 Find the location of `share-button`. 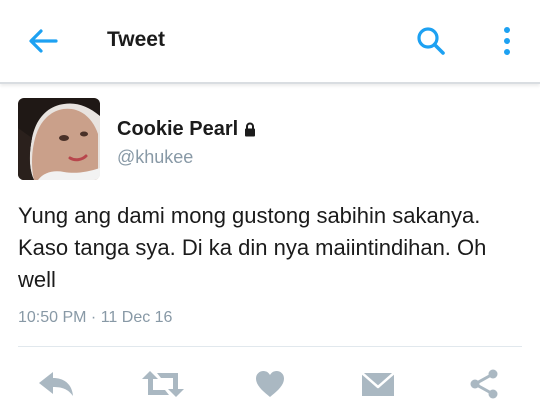

share-button is located at coordinates (484, 384).